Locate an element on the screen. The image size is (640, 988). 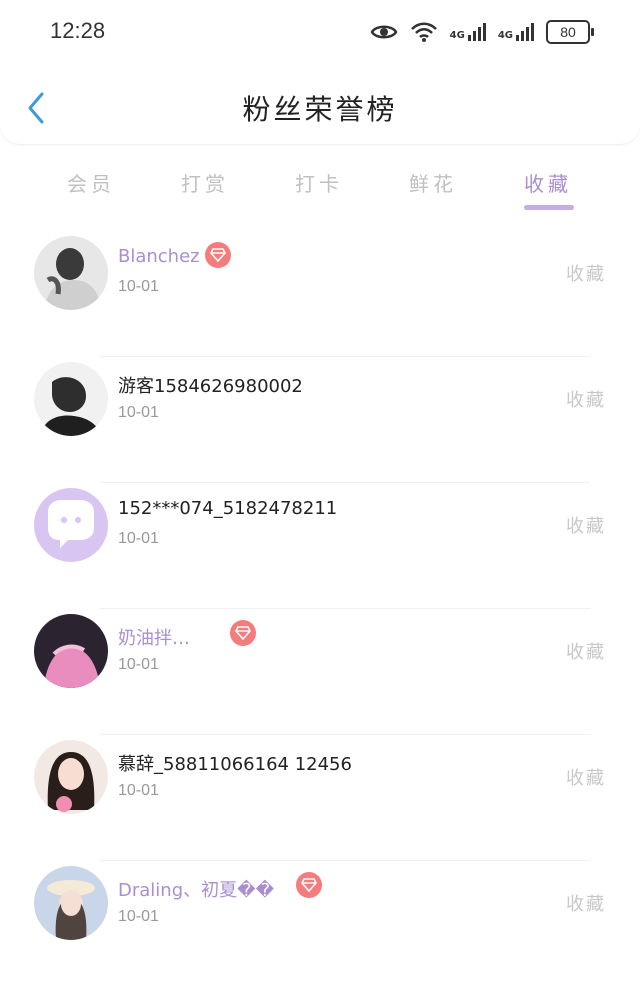
list-item: 游客1584626980002 10-01 收藏 is located at coordinates (320, 420).